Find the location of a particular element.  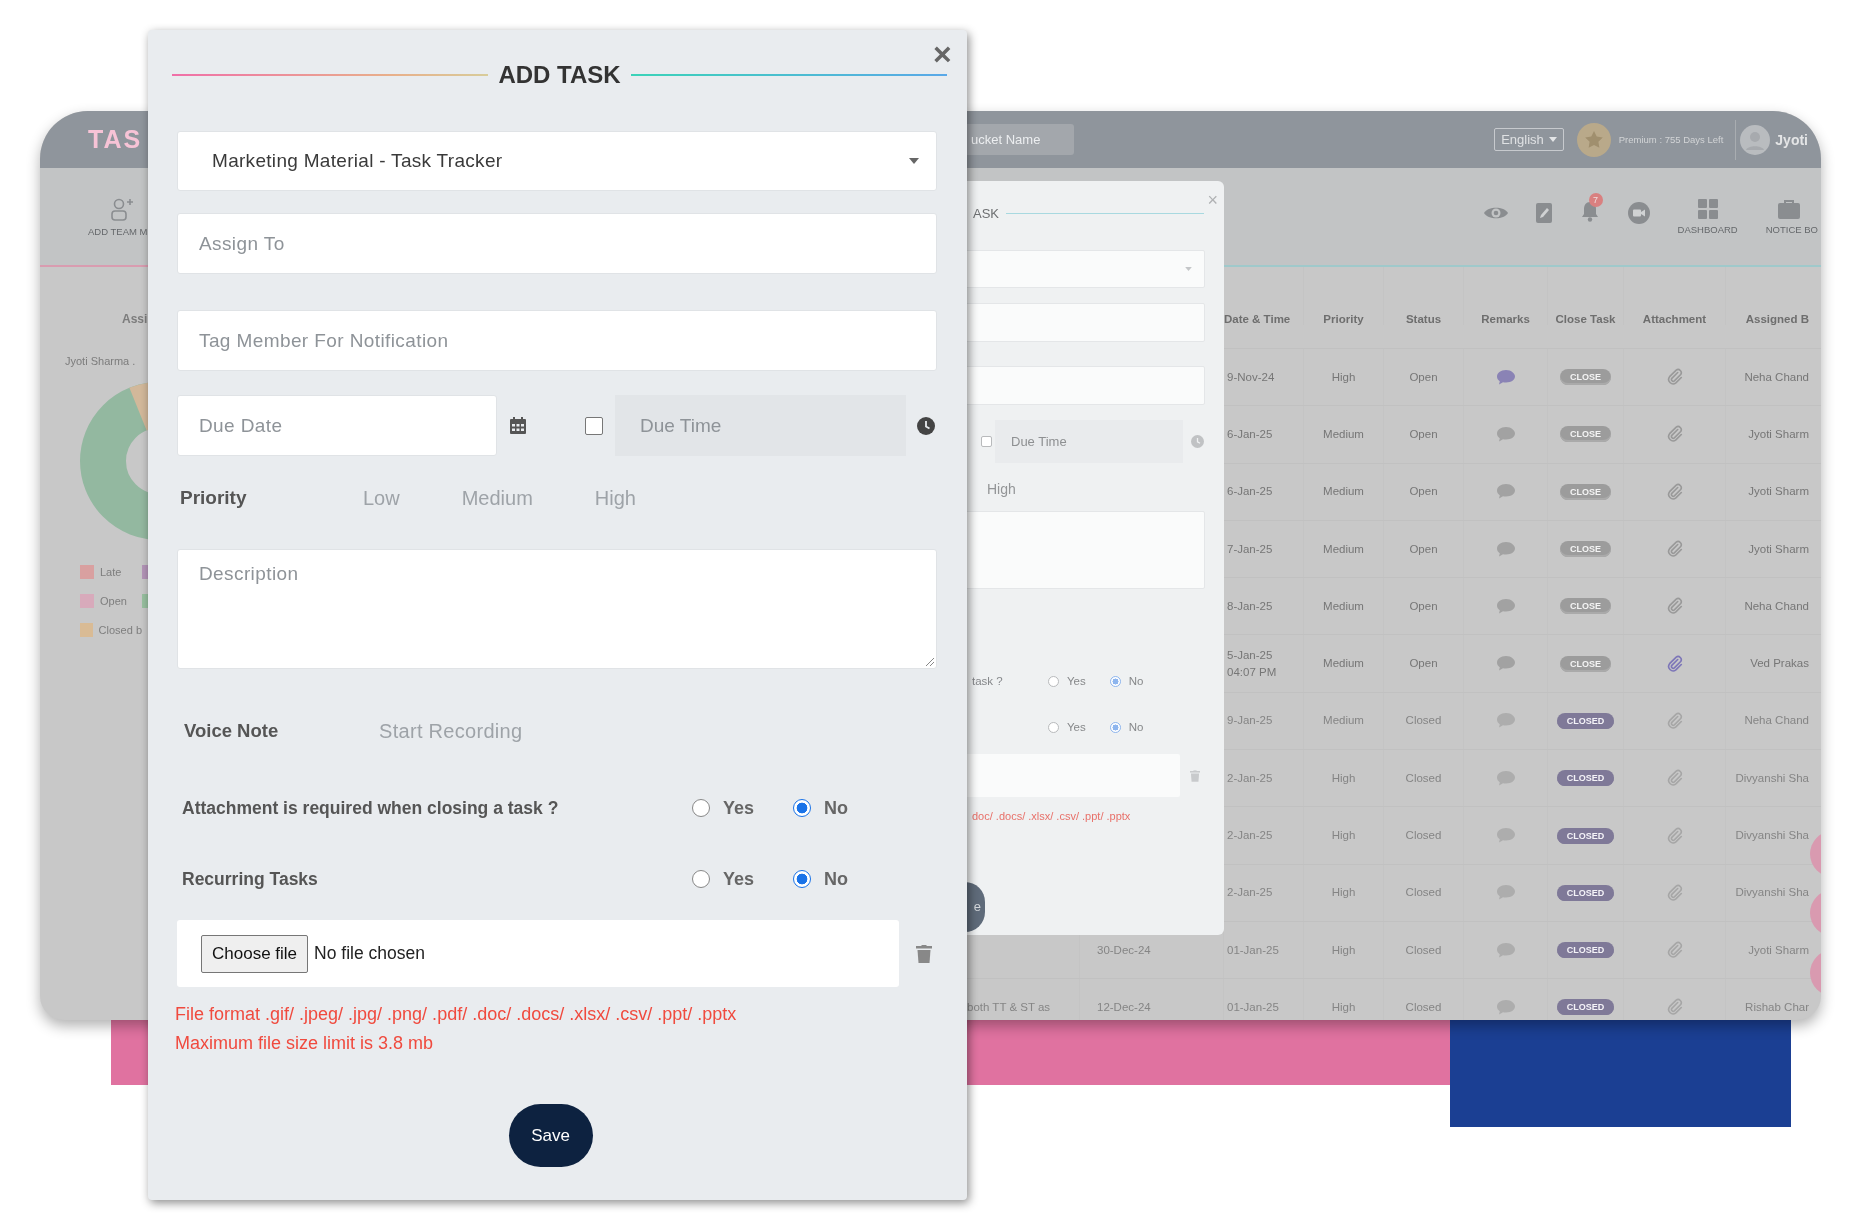

notification-badge: 7 is located at coordinates (1595, 199).